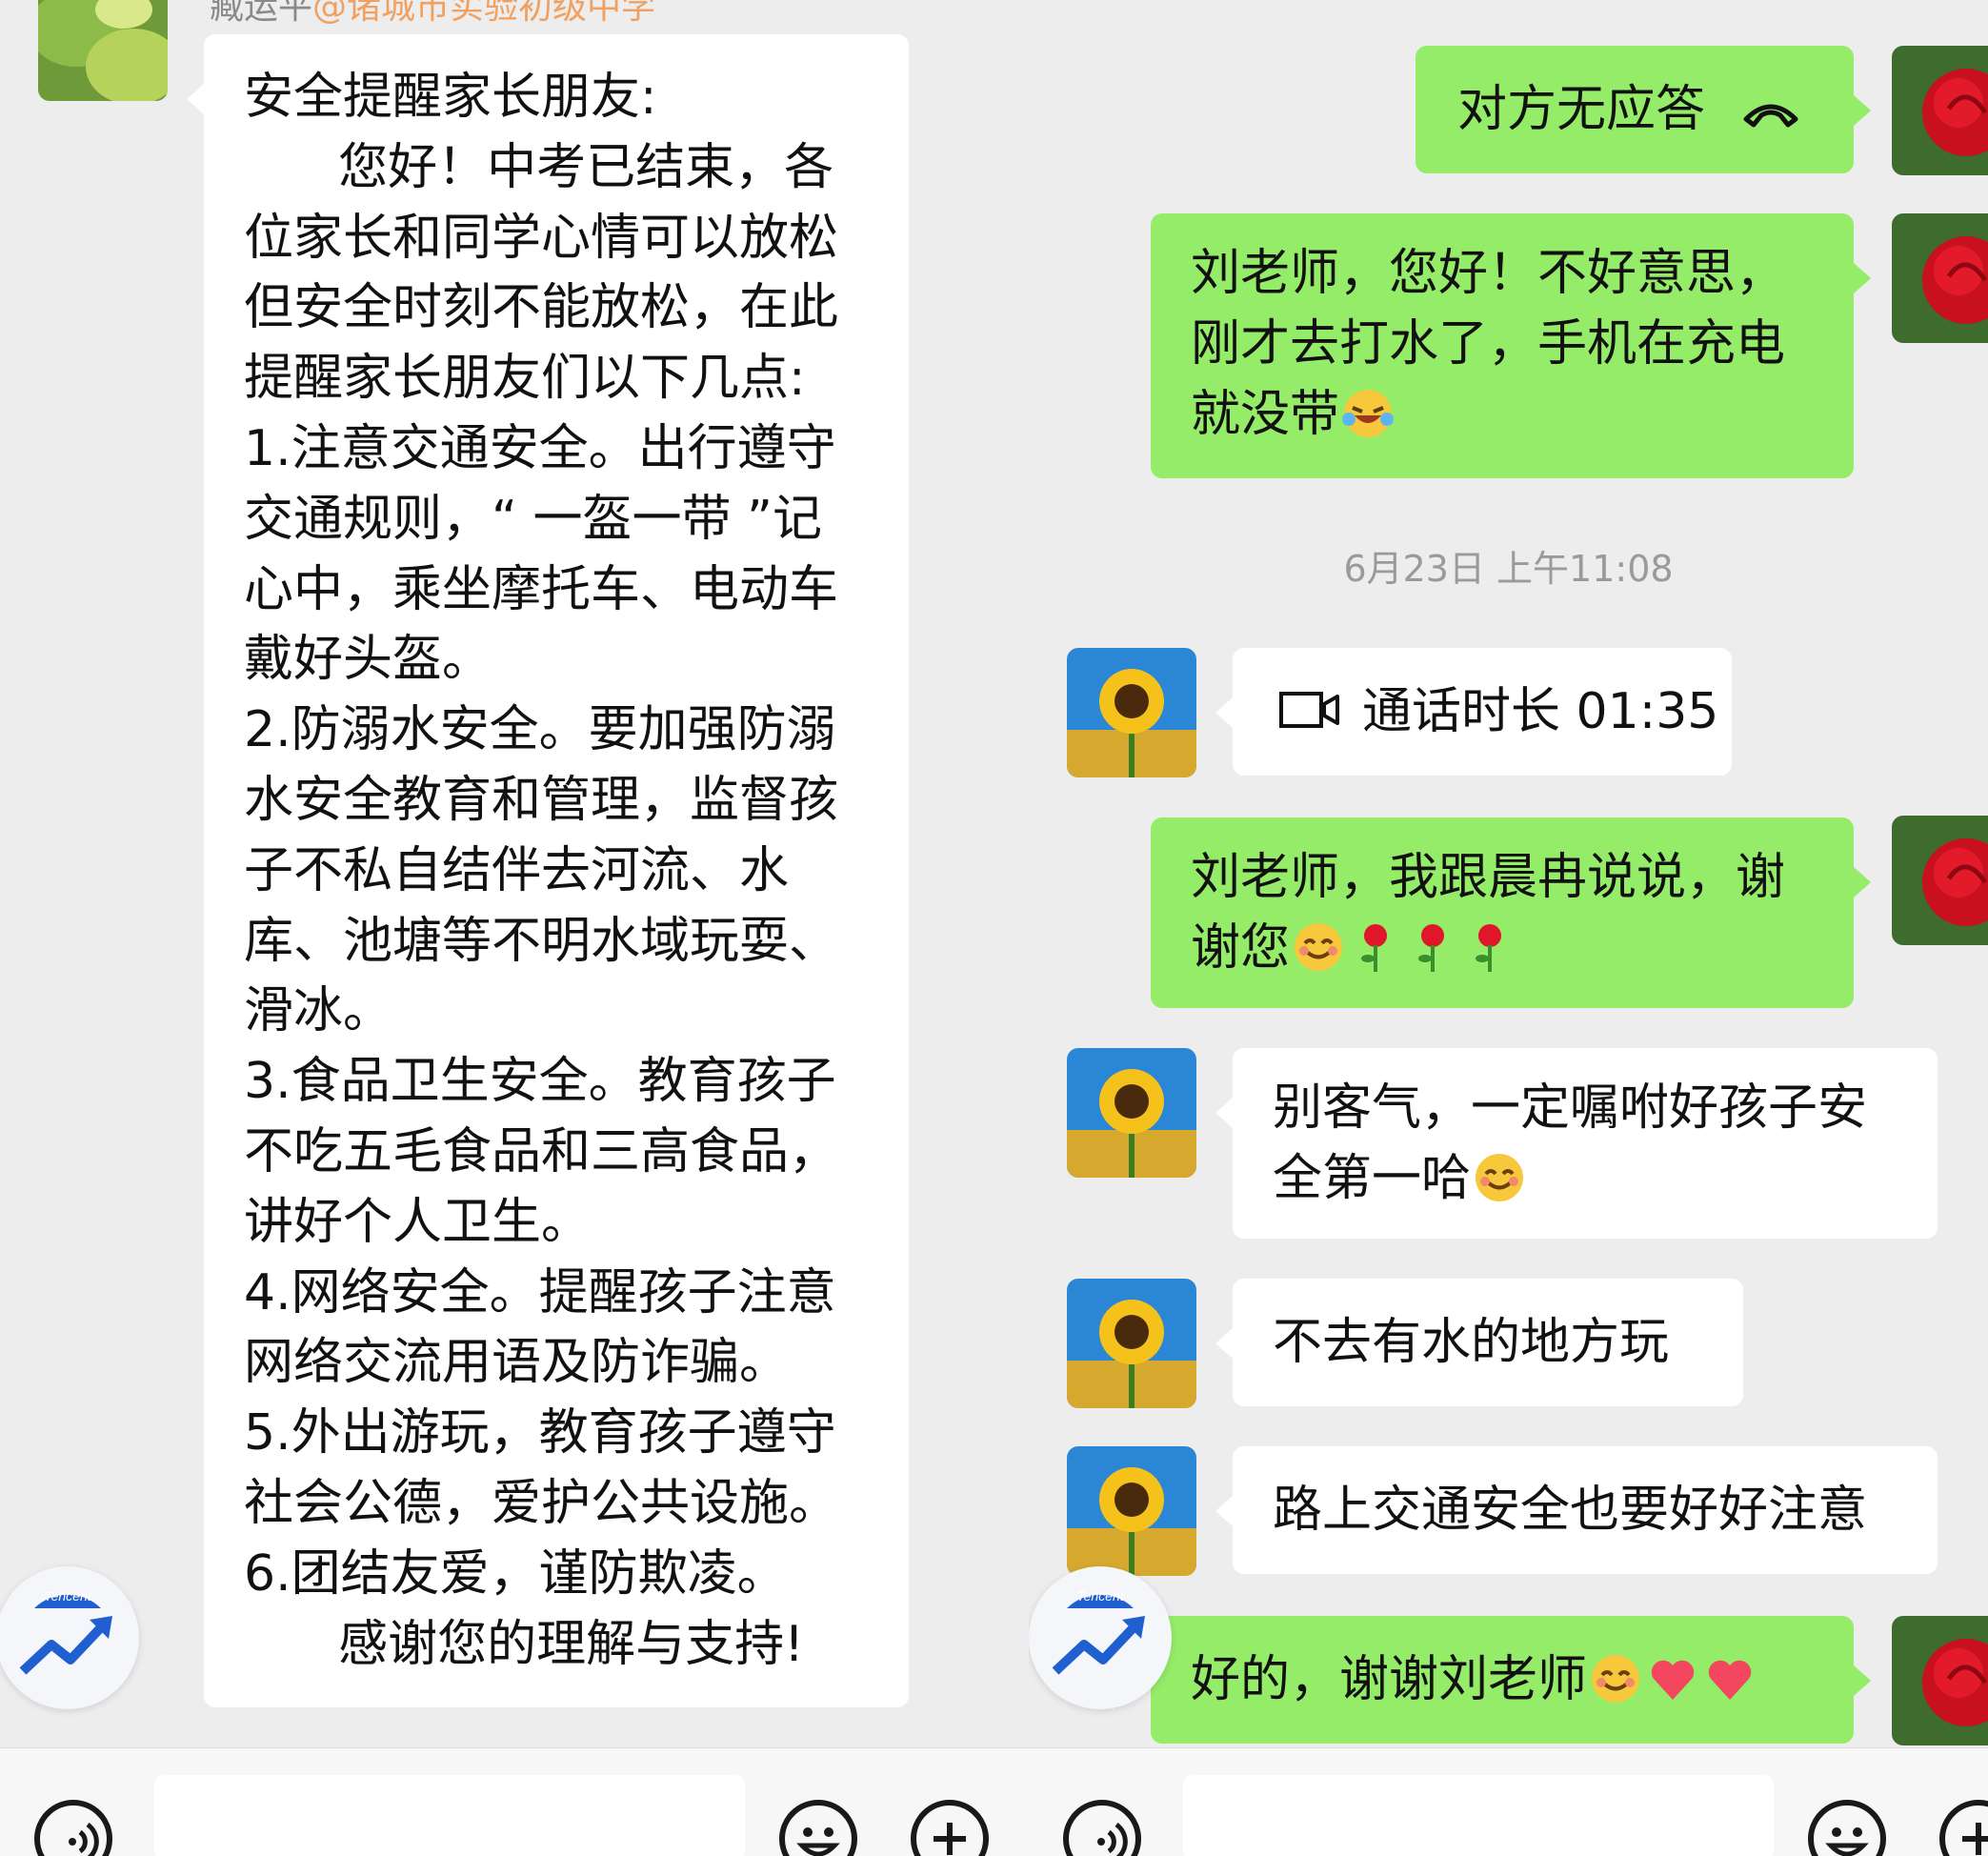 The height and width of the screenshot is (1856, 1988). I want to click on message-line: 子不私自结伴去河流、水, so click(517, 870).